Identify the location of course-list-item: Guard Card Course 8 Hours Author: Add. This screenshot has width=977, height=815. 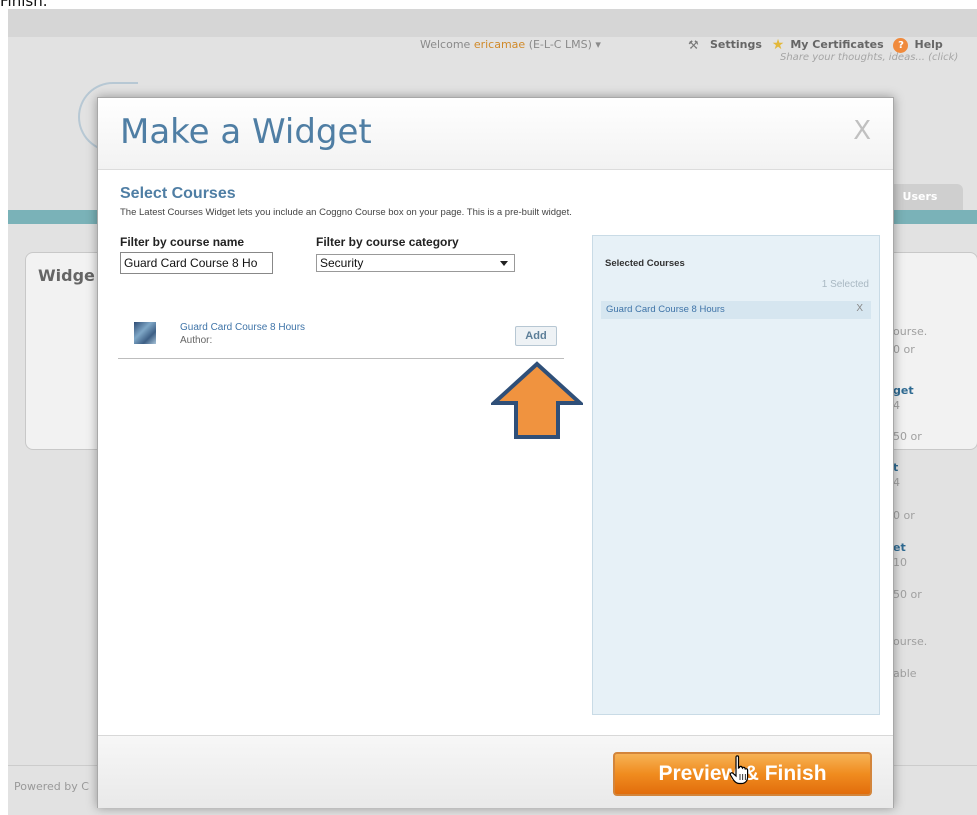
(341, 336).